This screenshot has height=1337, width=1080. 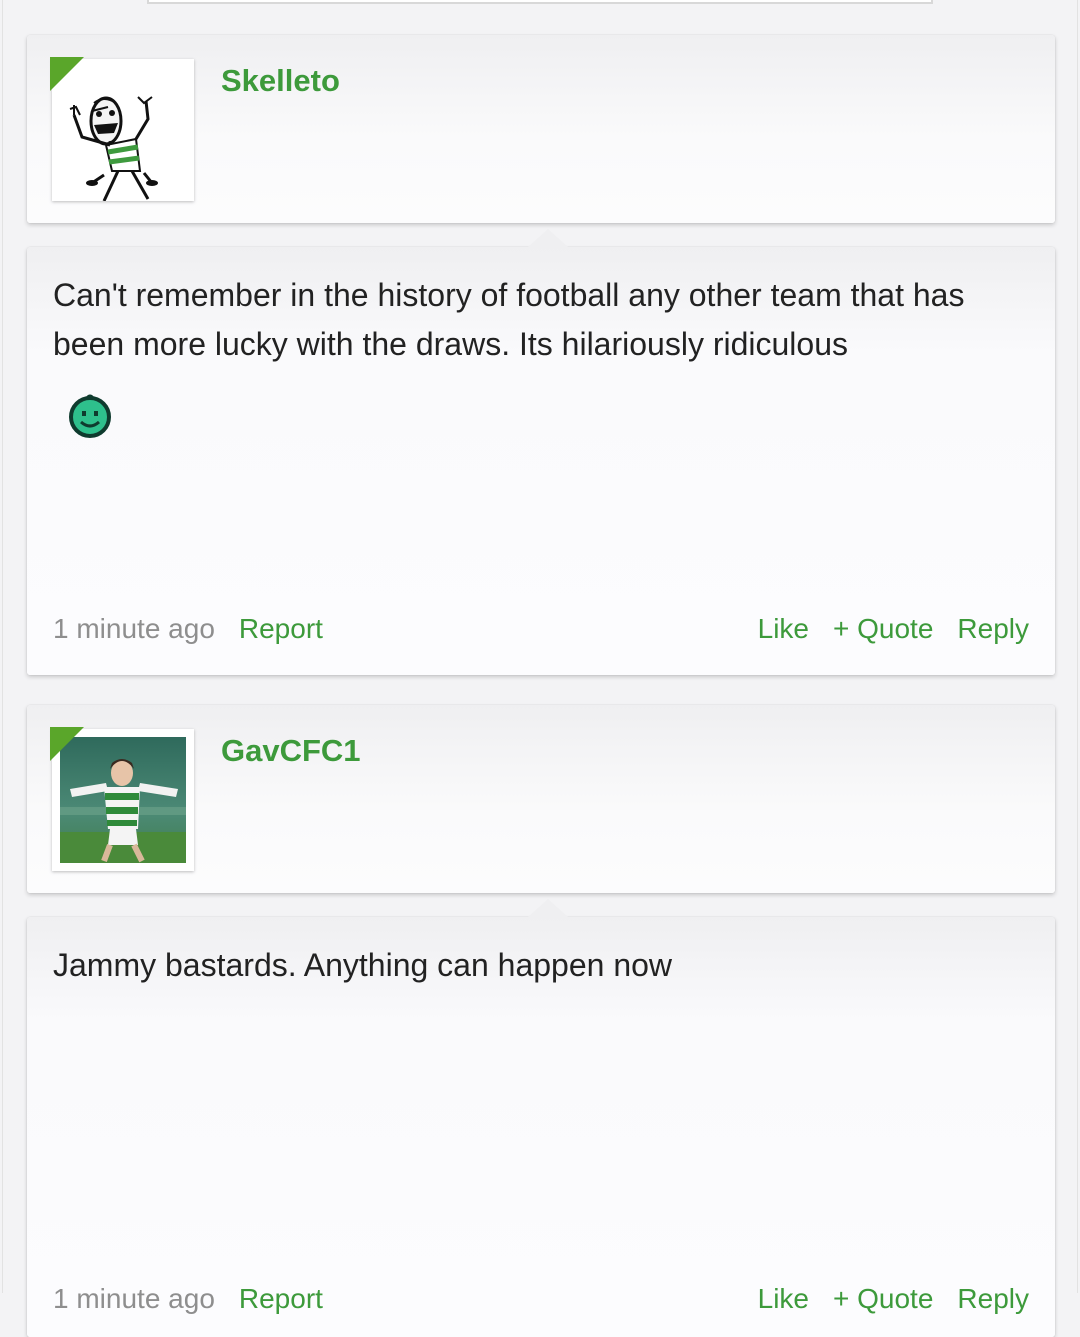 What do you see at coordinates (363, 965) in the screenshot?
I see `post-text: Jammy bastards. Anything can happen now` at bounding box center [363, 965].